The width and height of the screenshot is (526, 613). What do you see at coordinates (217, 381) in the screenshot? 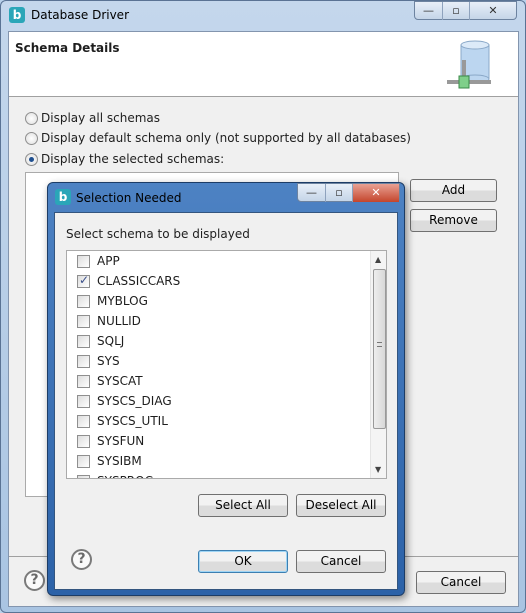
I see `schema-list-item: SYSCAT` at bounding box center [217, 381].